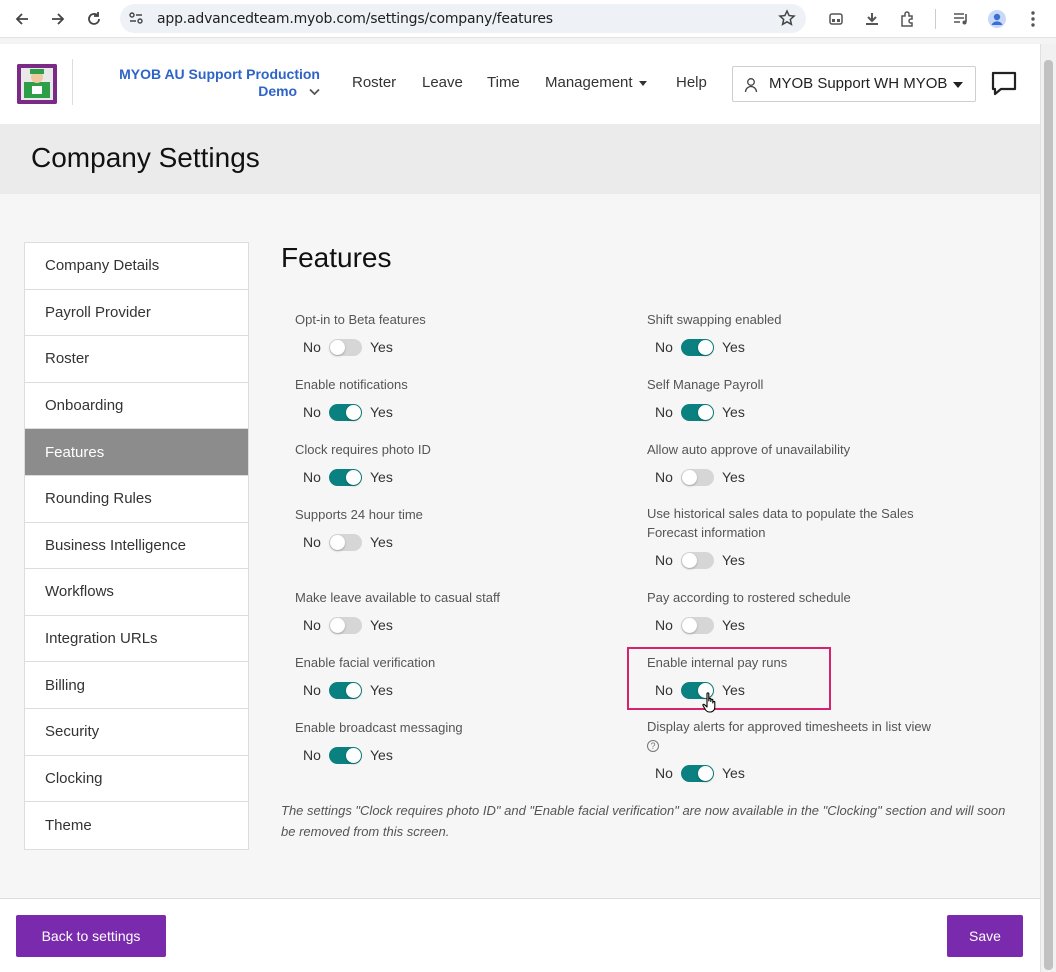 The width and height of the screenshot is (1056, 972). What do you see at coordinates (520, 935) in the screenshot?
I see `footer-bar: Back to settings Save` at bounding box center [520, 935].